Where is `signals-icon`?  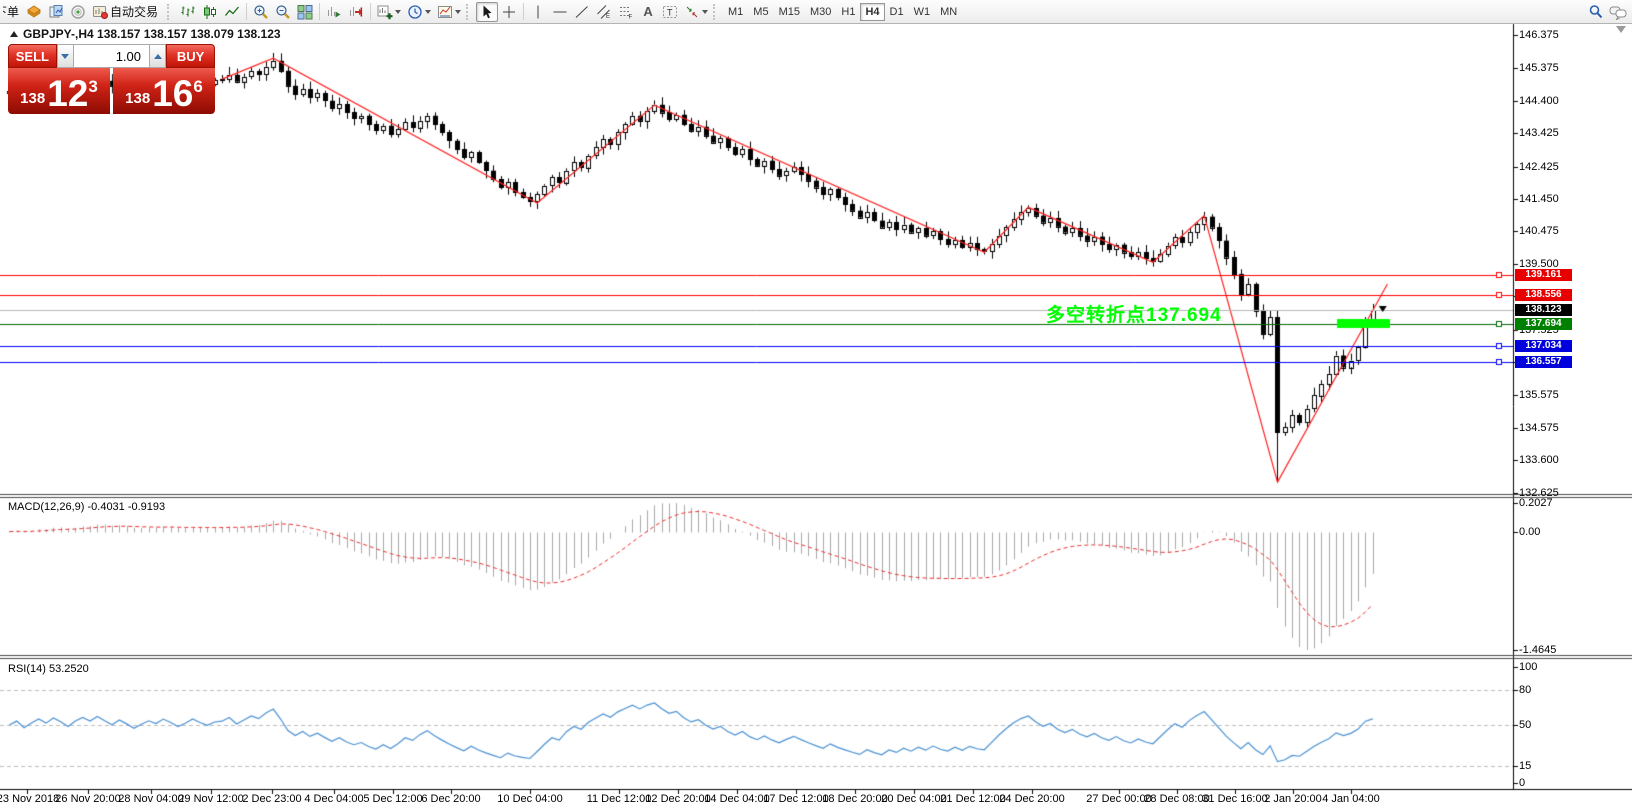 signals-icon is located at coordinates (78, 12).